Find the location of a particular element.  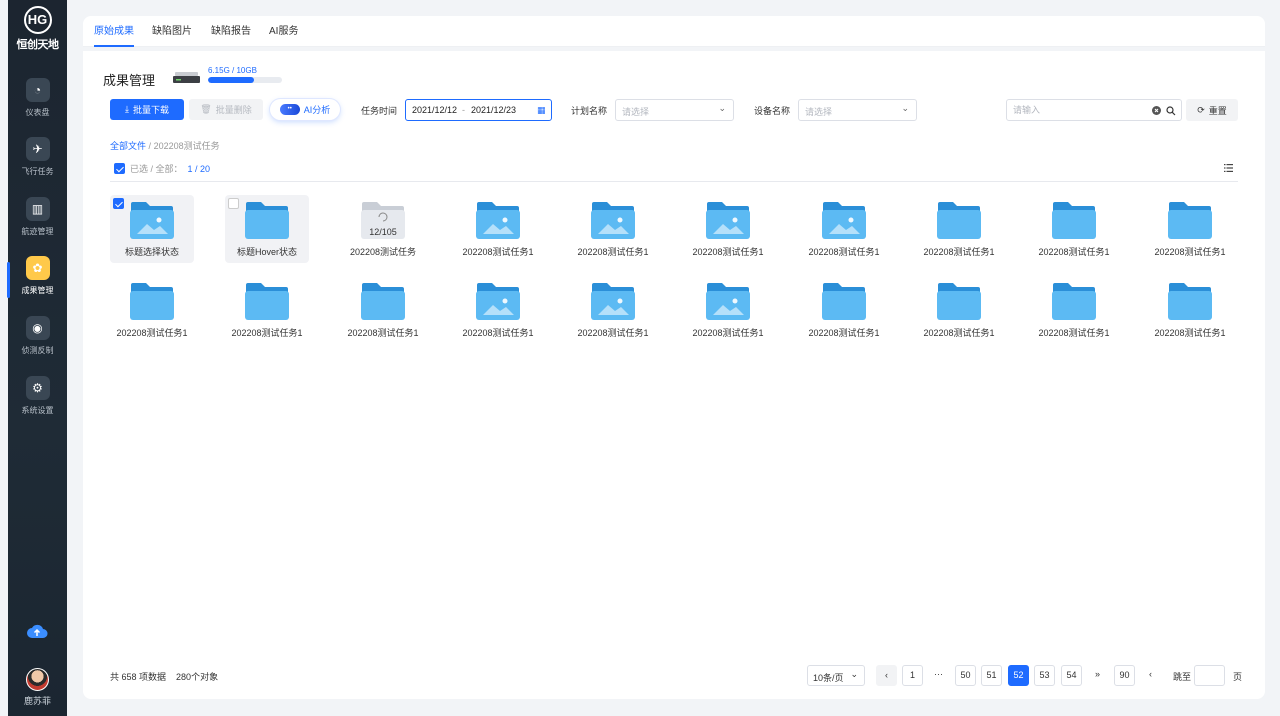

page-ellipsis-prev: ··· is located at coordinates (938, 675).